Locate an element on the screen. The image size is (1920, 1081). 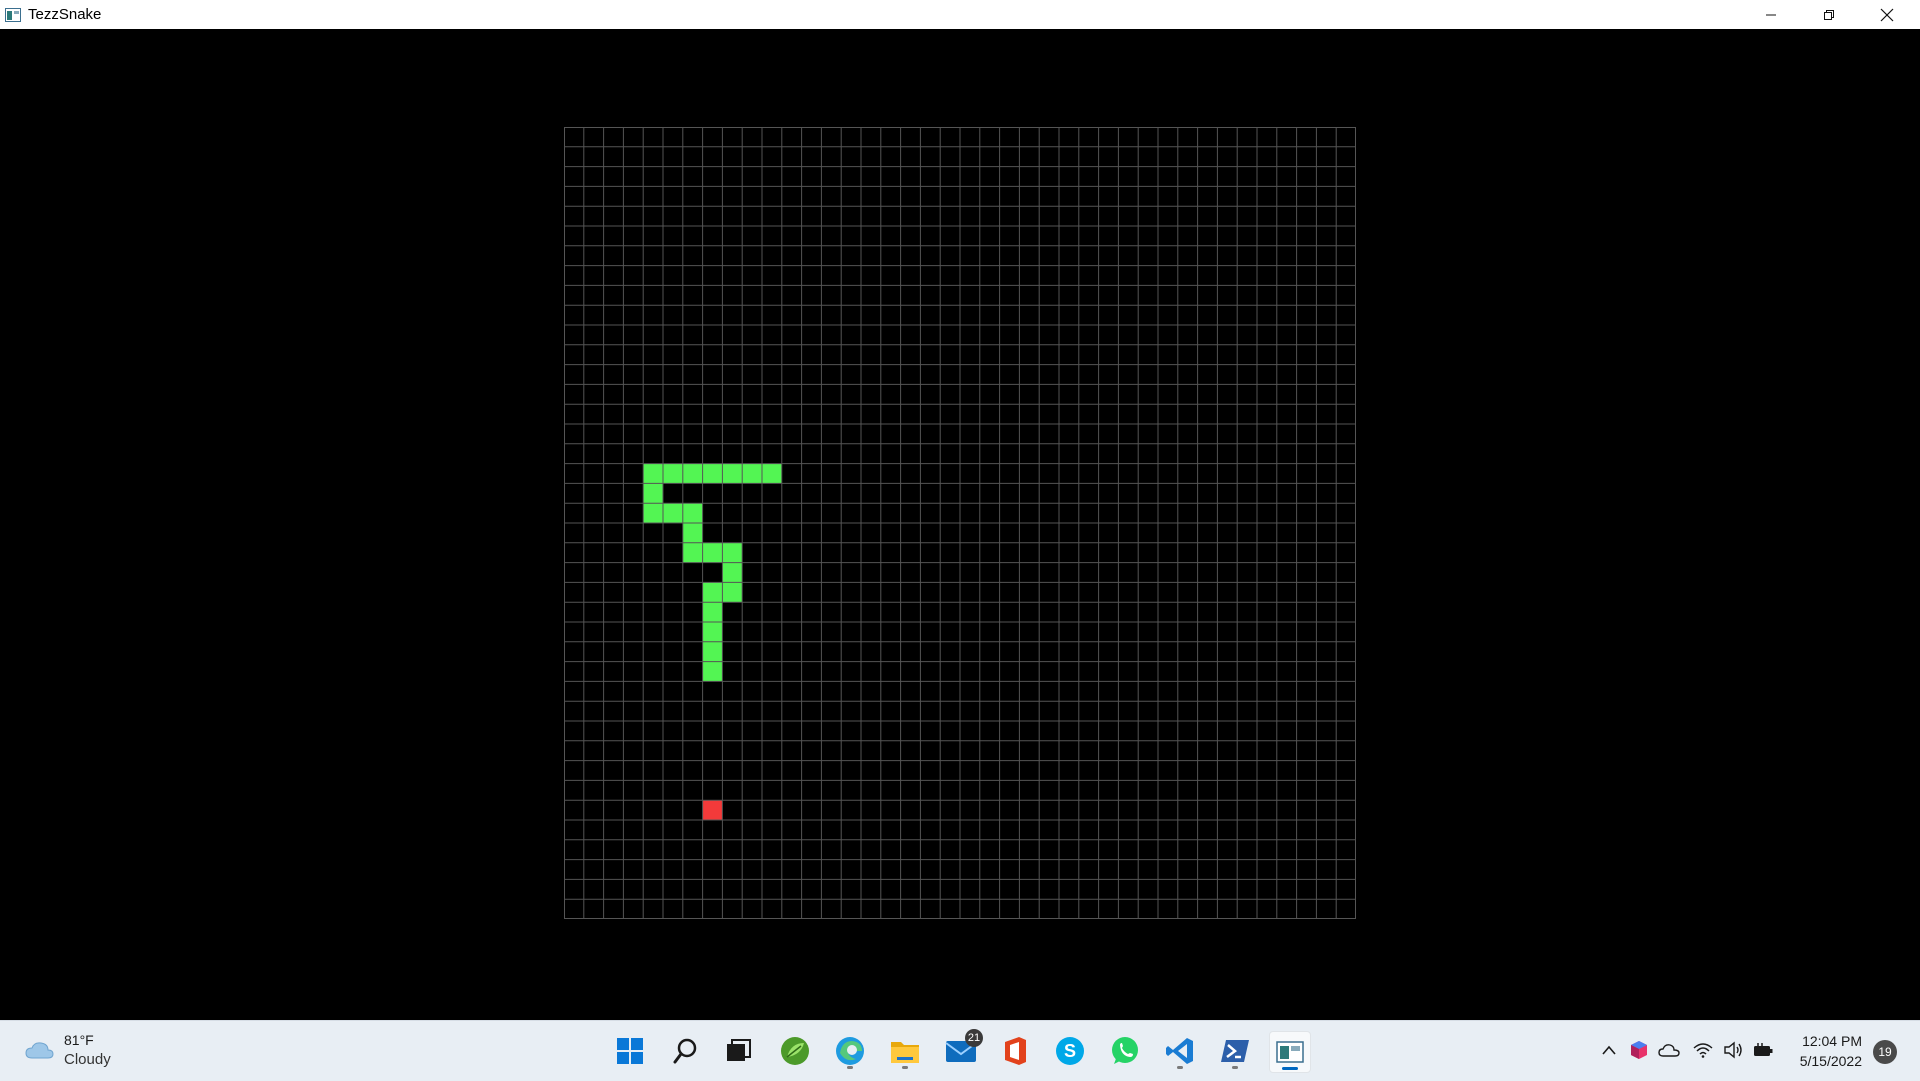
taskbar-app-edge is located at coordinates (850, 1051).